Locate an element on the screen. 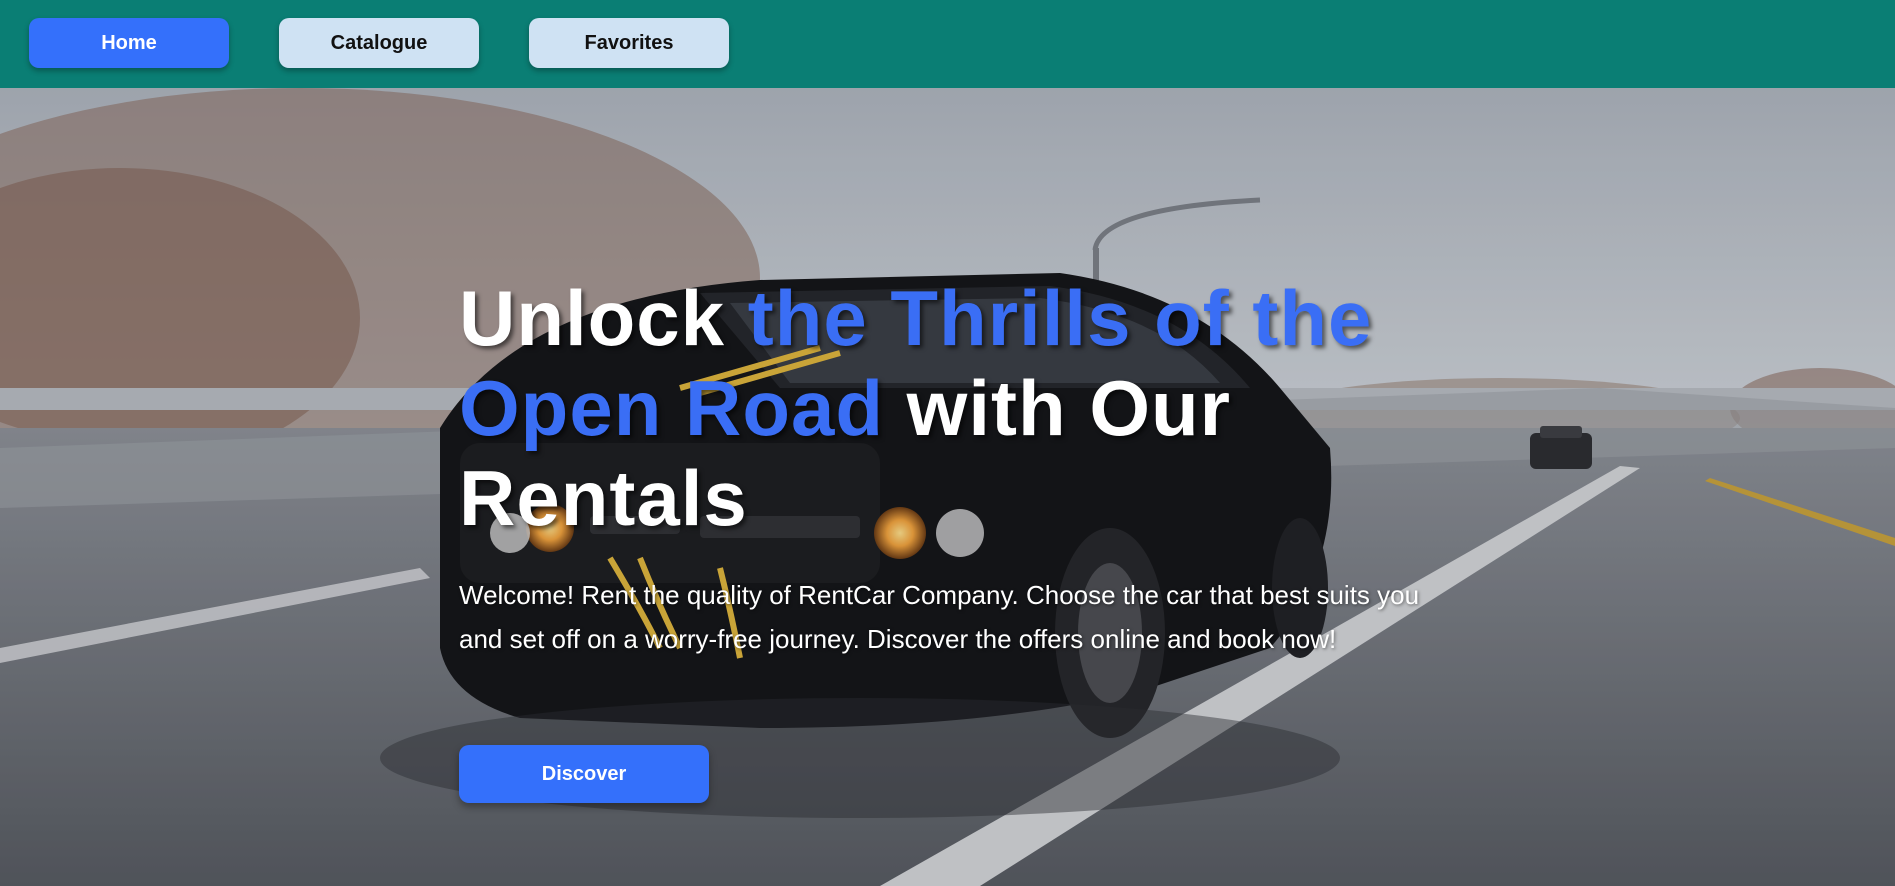  top-navbar: Home Catalogue Favorites is located at coordinates (947, 44).